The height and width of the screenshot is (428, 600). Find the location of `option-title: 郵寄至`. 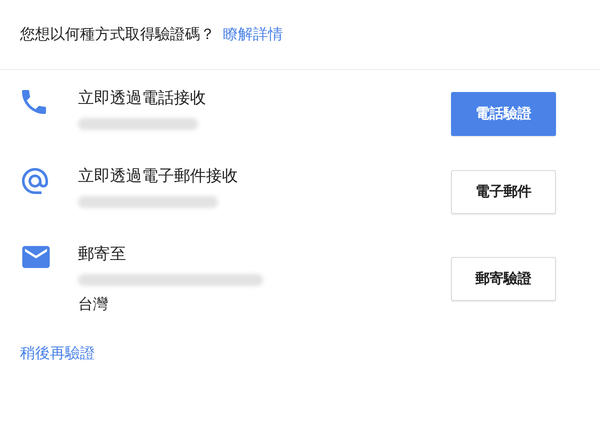

option-title: 郵寄至 is located at coordinates (102, 254).